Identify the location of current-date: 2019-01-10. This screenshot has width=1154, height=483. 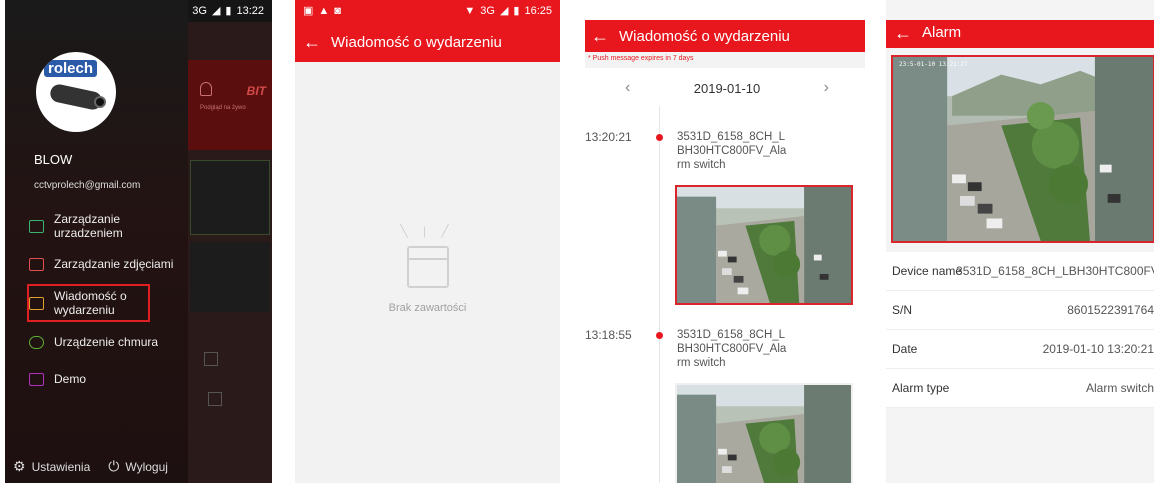
(727, 88).